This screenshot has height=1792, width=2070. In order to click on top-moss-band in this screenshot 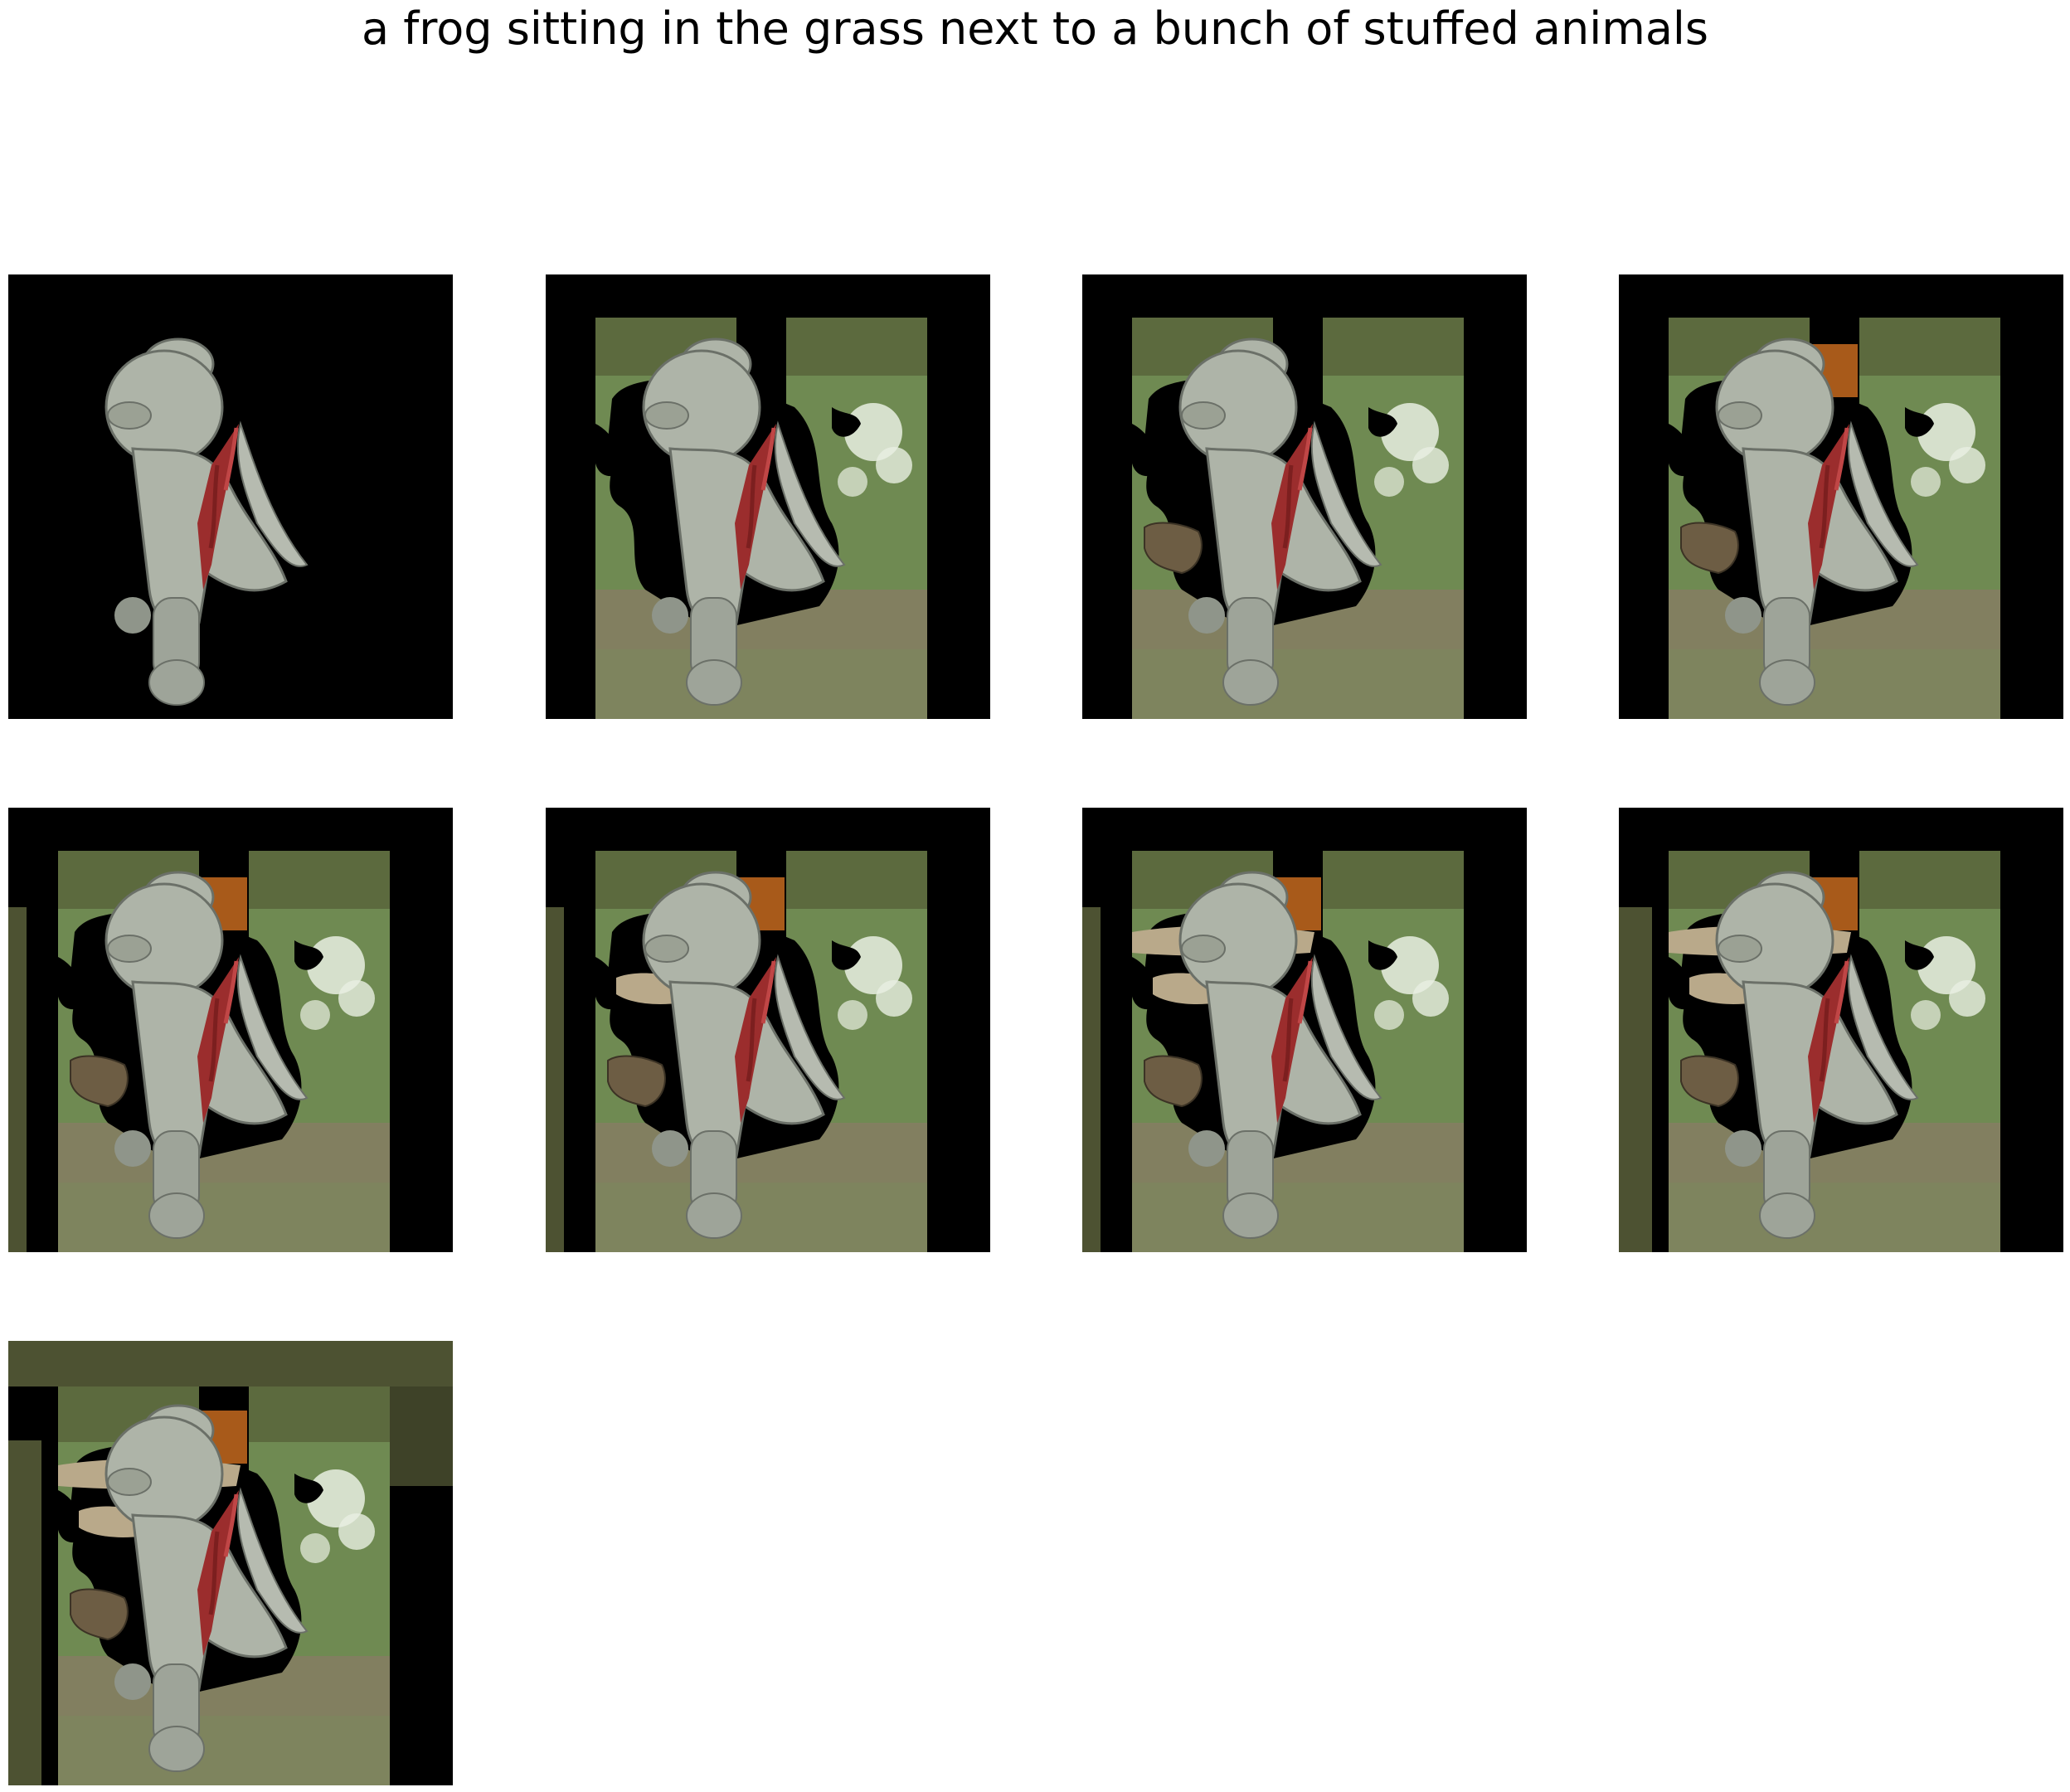, I will do `click(231, 1363)`.